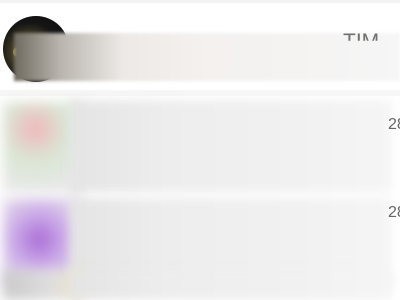  What do you see at coordinates (231, 285) in the screenshot?
I see `blurred-item-content` at bounding box center [231, 285].